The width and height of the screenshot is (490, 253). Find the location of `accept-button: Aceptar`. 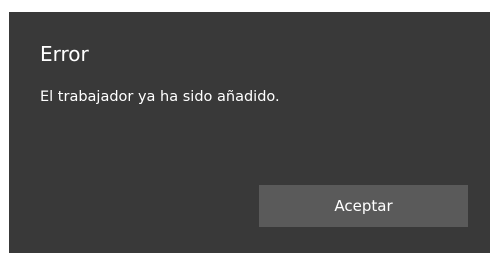

accept-button: Aceptar is located at coordinates (363, 206).